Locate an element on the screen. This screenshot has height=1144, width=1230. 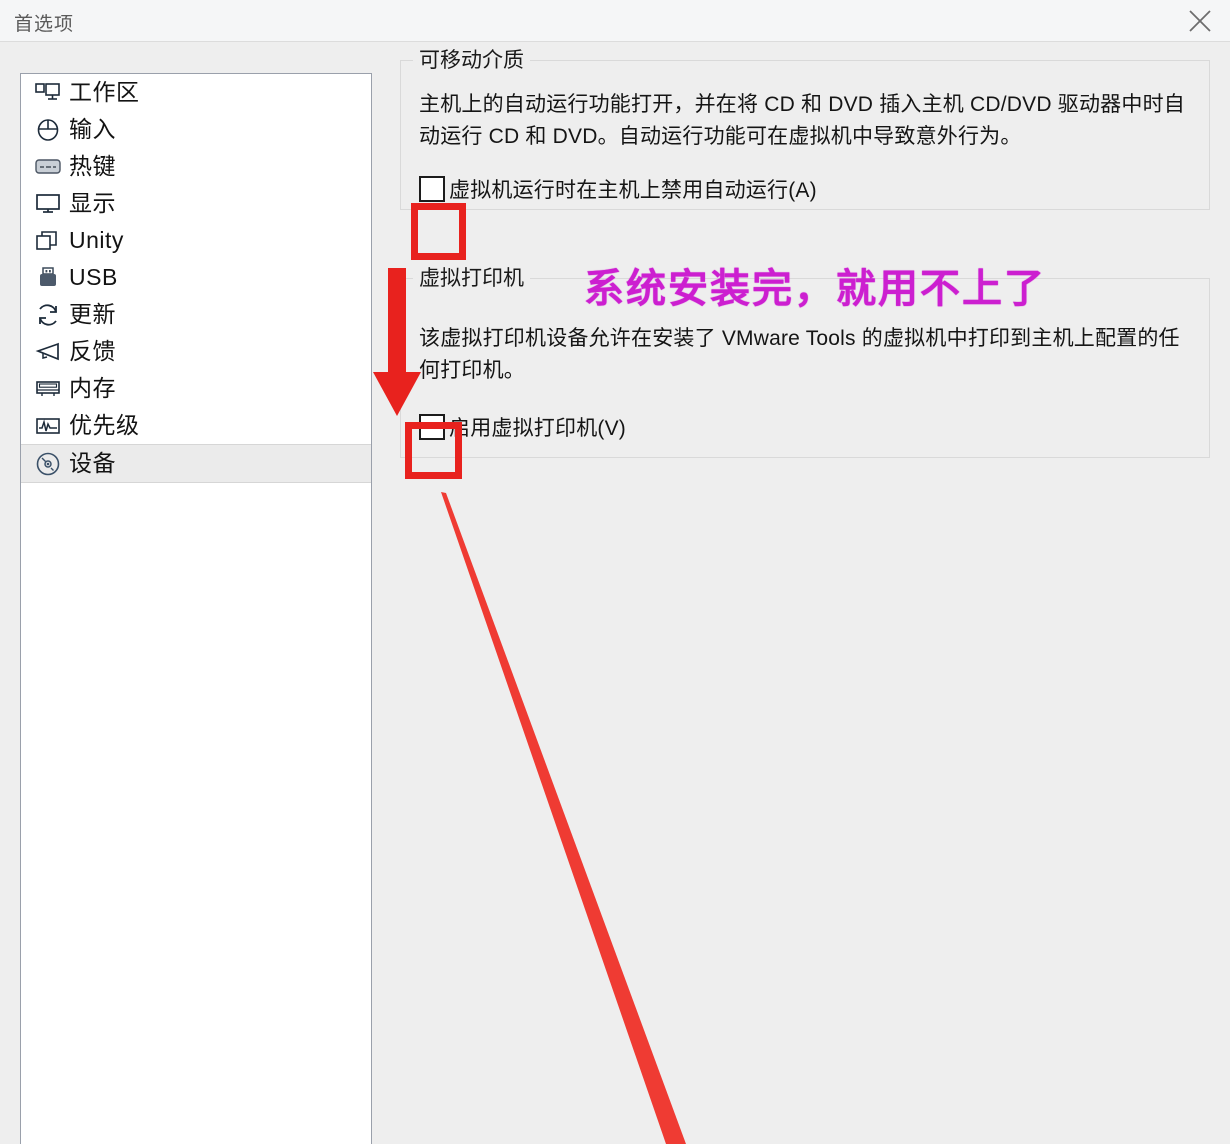
memory-module-icon is located at coordinates (48, 389).